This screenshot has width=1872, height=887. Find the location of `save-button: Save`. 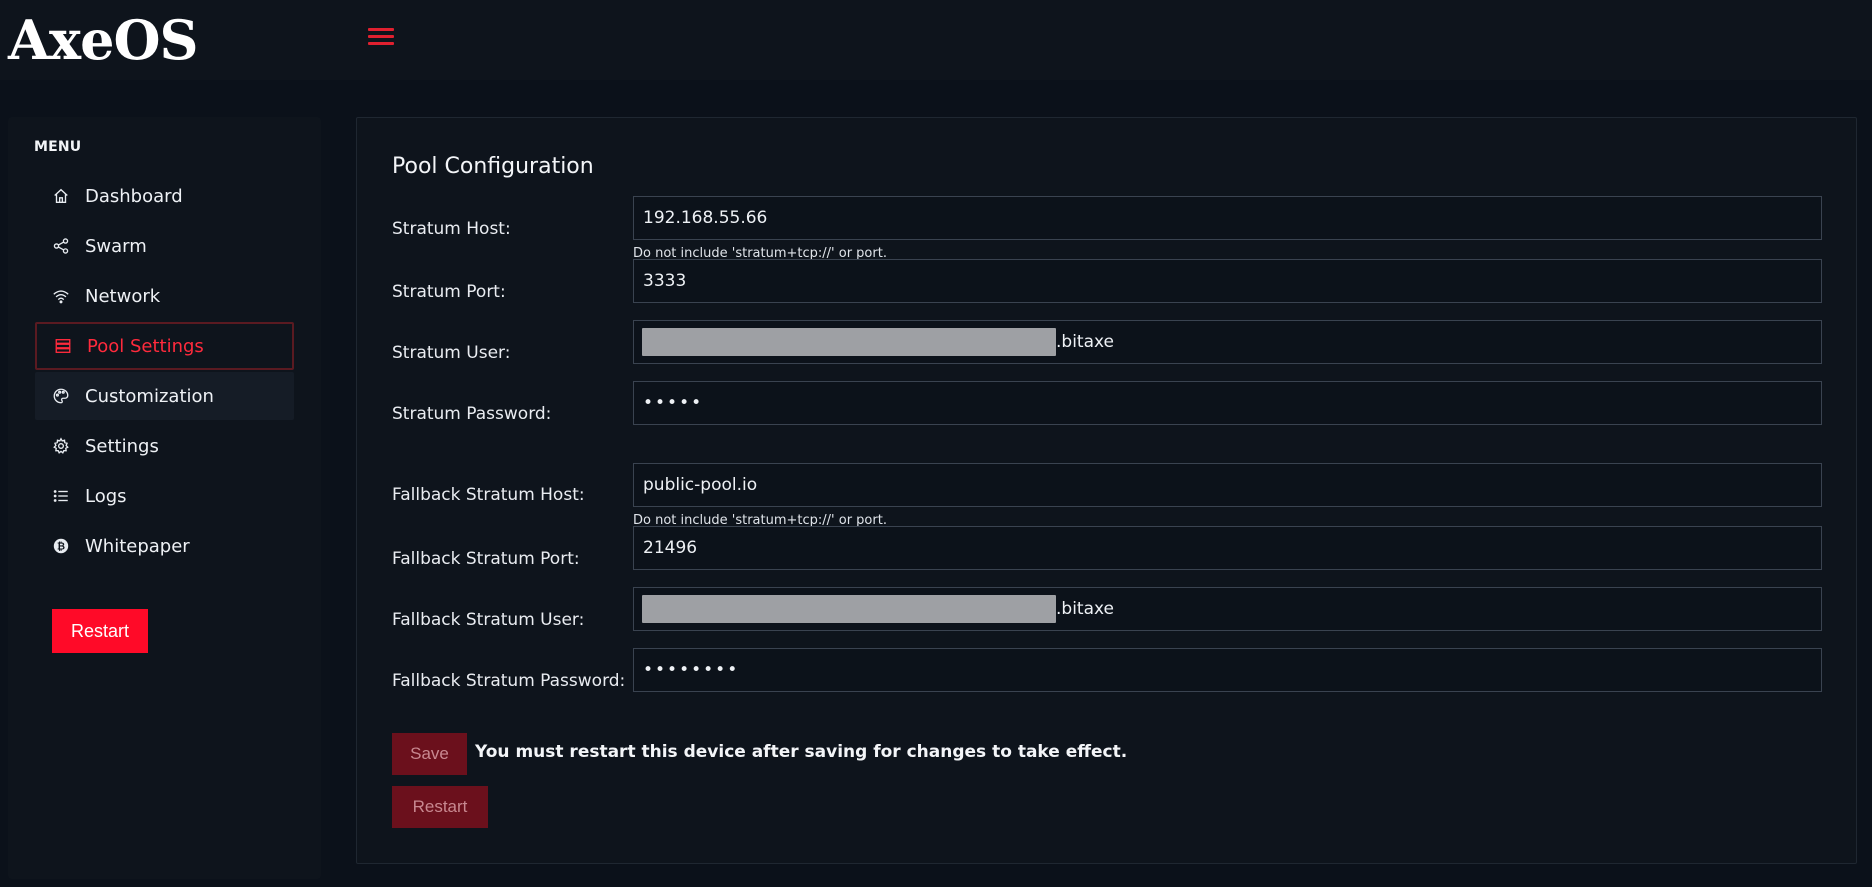

save-button: Save is located at coordinates (429, 754).